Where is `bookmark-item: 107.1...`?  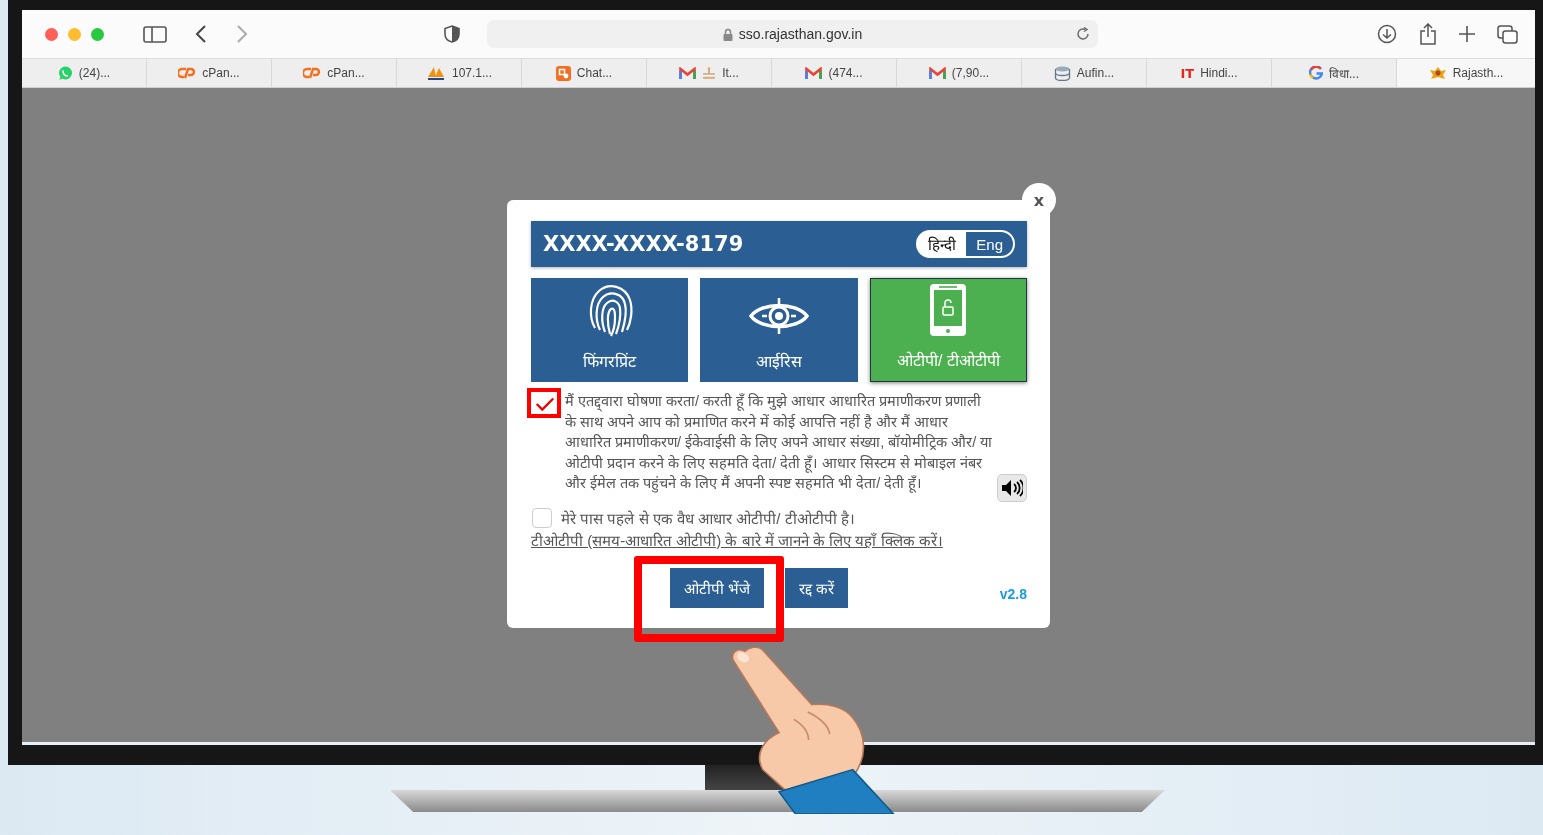 bookmark-item: 107.1... is located at coordinates (459, 73).